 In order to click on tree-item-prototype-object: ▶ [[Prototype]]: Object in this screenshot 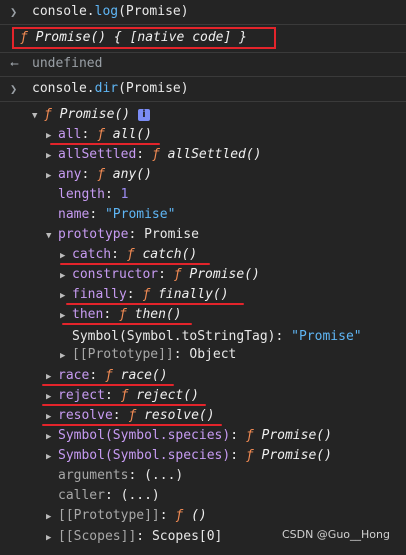, I will do `click(203, 355)`.